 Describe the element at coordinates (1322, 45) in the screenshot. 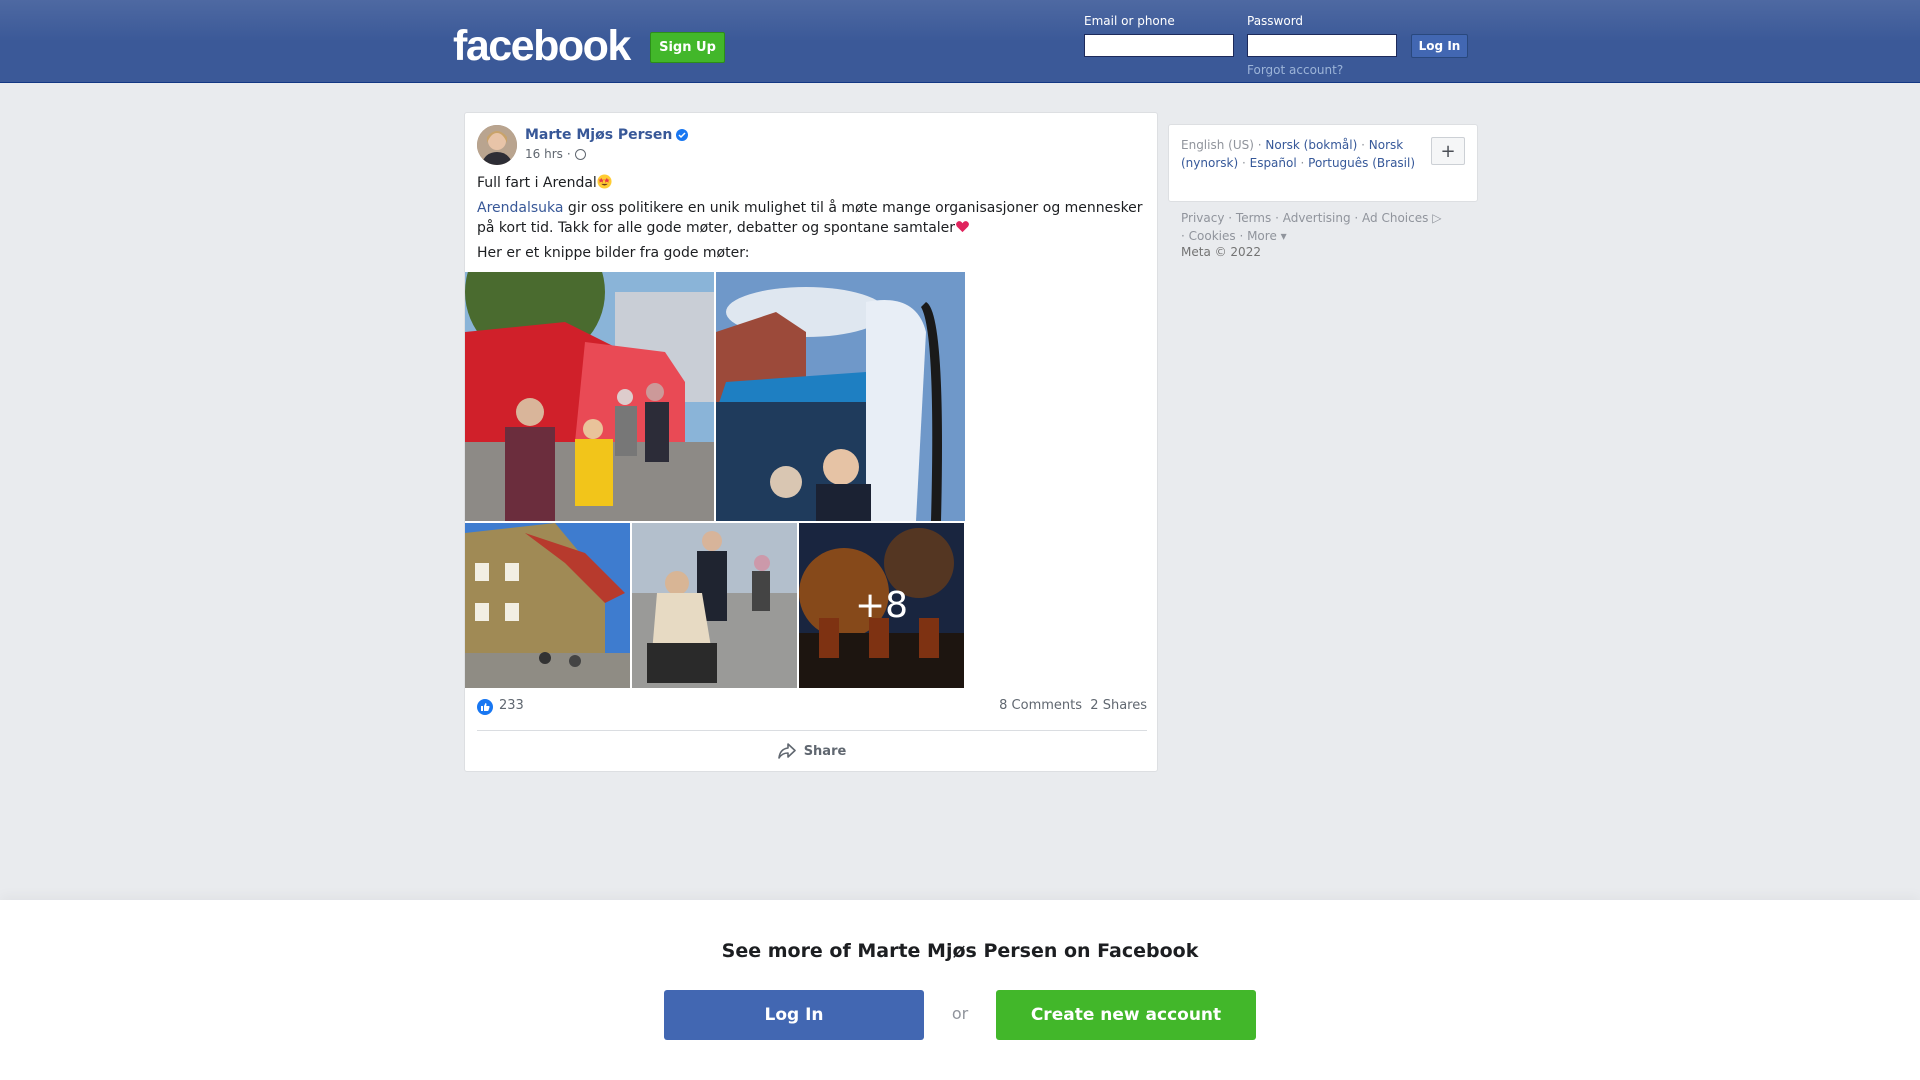

I see `password-field` at that location.